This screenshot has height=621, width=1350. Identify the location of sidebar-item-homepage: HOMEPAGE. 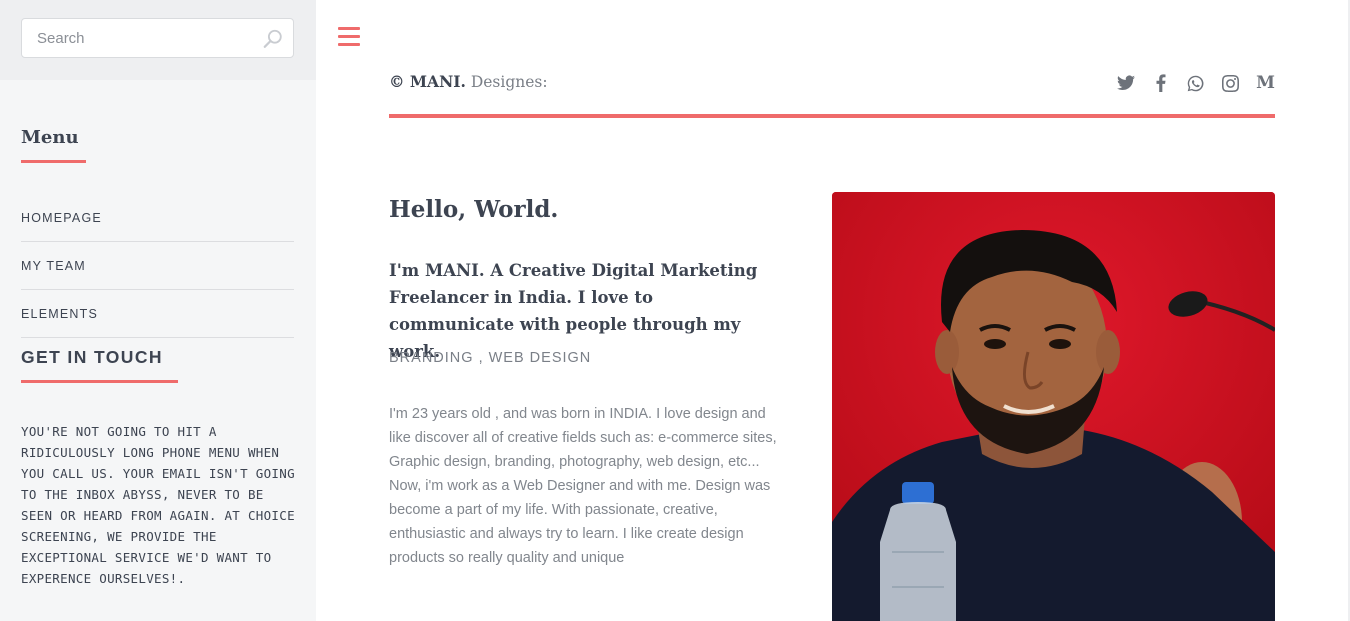
(157, 218).